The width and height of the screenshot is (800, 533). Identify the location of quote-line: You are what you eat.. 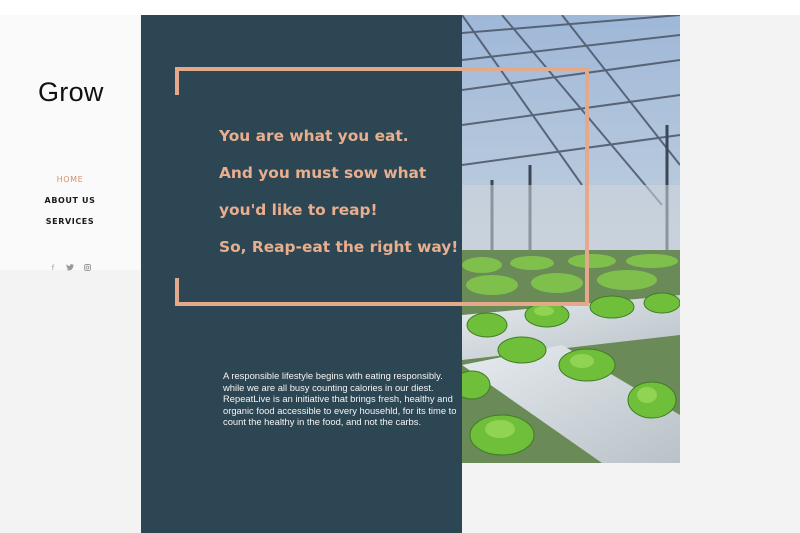
(314, 136).